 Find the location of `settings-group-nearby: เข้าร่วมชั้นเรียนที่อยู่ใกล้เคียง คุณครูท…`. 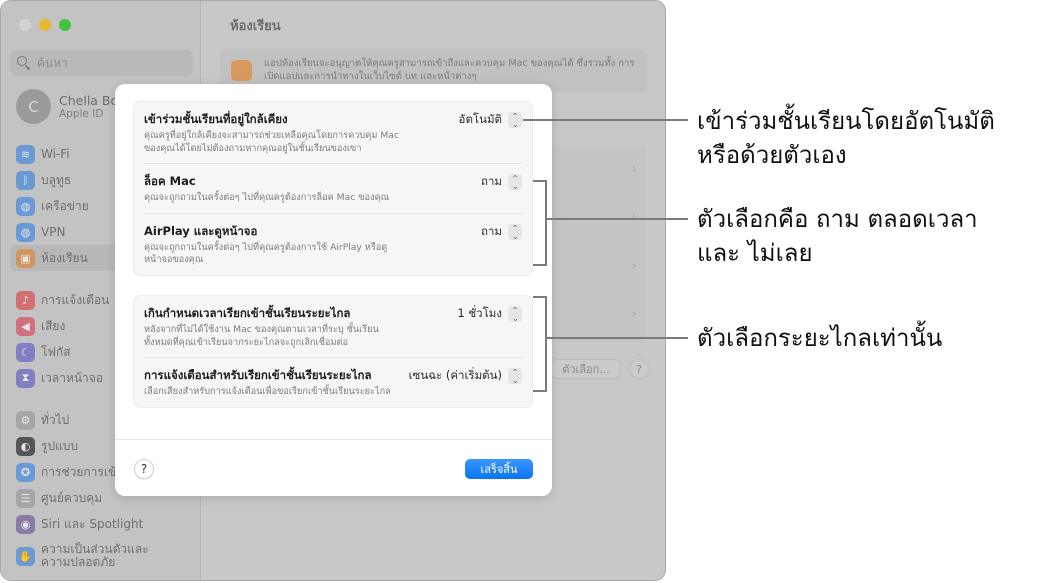

settings-group-nearby: เข้าร่วมชั้นเรียนที่อยู่ใกล้เคียง คุณครูท… is located at coordinates (333, 188).